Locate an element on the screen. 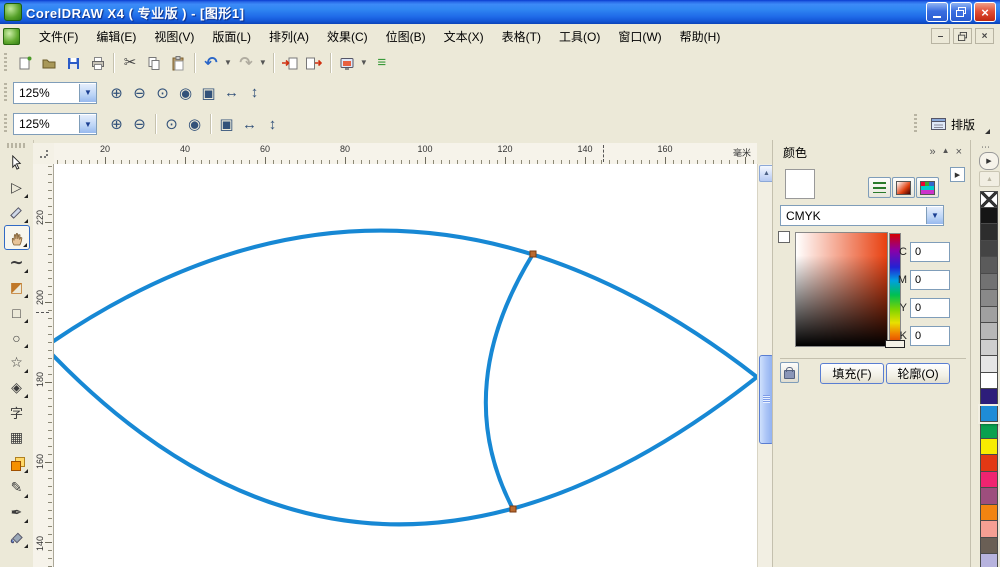  zoom-to-width-button: ↔ is located at coordinates (249, 124).